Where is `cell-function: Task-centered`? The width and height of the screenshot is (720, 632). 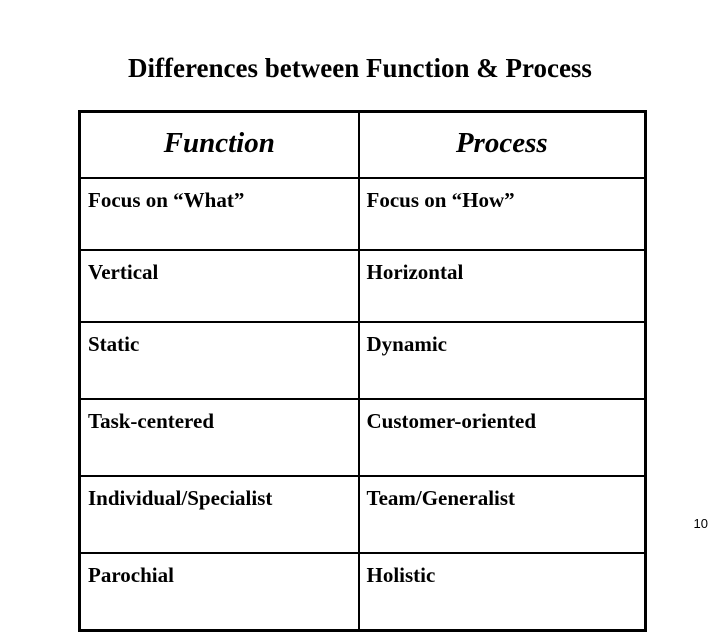
cell-function: Task-centered is located at coordinates (219, 437).